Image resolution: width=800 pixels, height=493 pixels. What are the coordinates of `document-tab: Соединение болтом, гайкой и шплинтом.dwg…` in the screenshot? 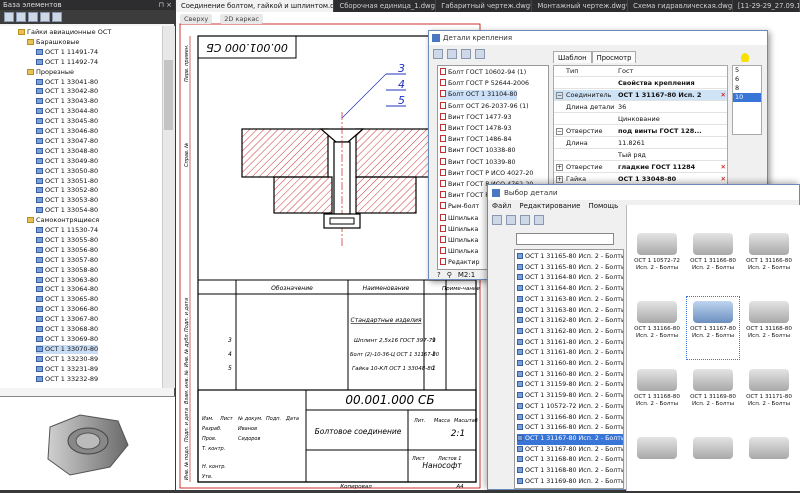 It's located at (255, 6).